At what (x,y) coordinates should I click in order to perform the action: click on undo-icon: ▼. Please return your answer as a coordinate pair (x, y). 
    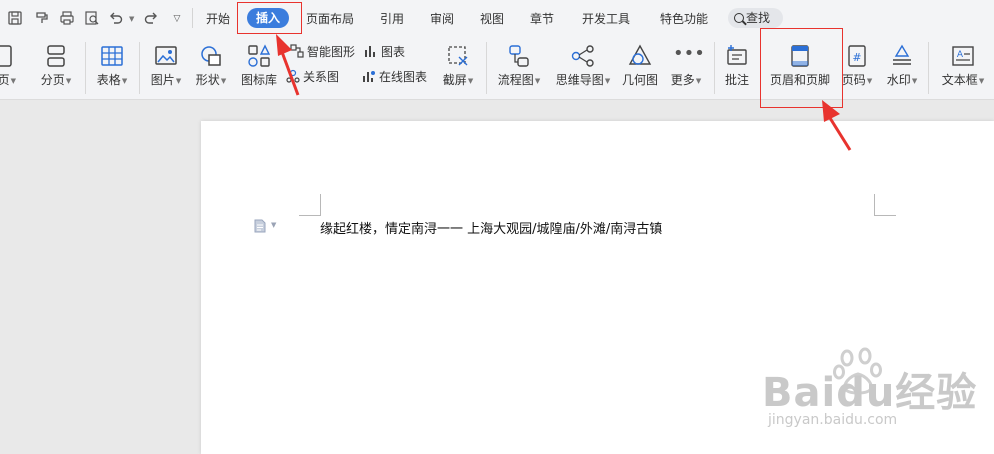
    Looking at the image, I should click on (122, 19).